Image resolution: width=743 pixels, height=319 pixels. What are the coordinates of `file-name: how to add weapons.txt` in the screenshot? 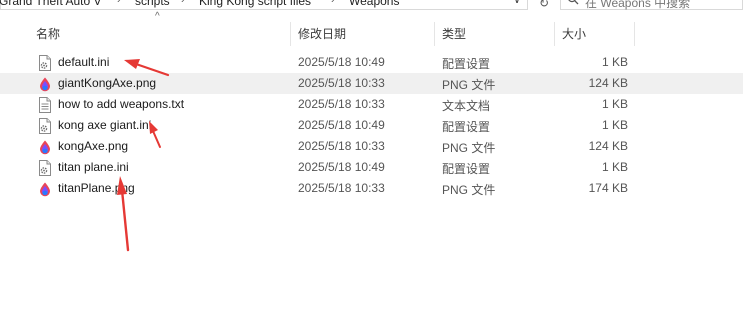 It's located at (121, 104).